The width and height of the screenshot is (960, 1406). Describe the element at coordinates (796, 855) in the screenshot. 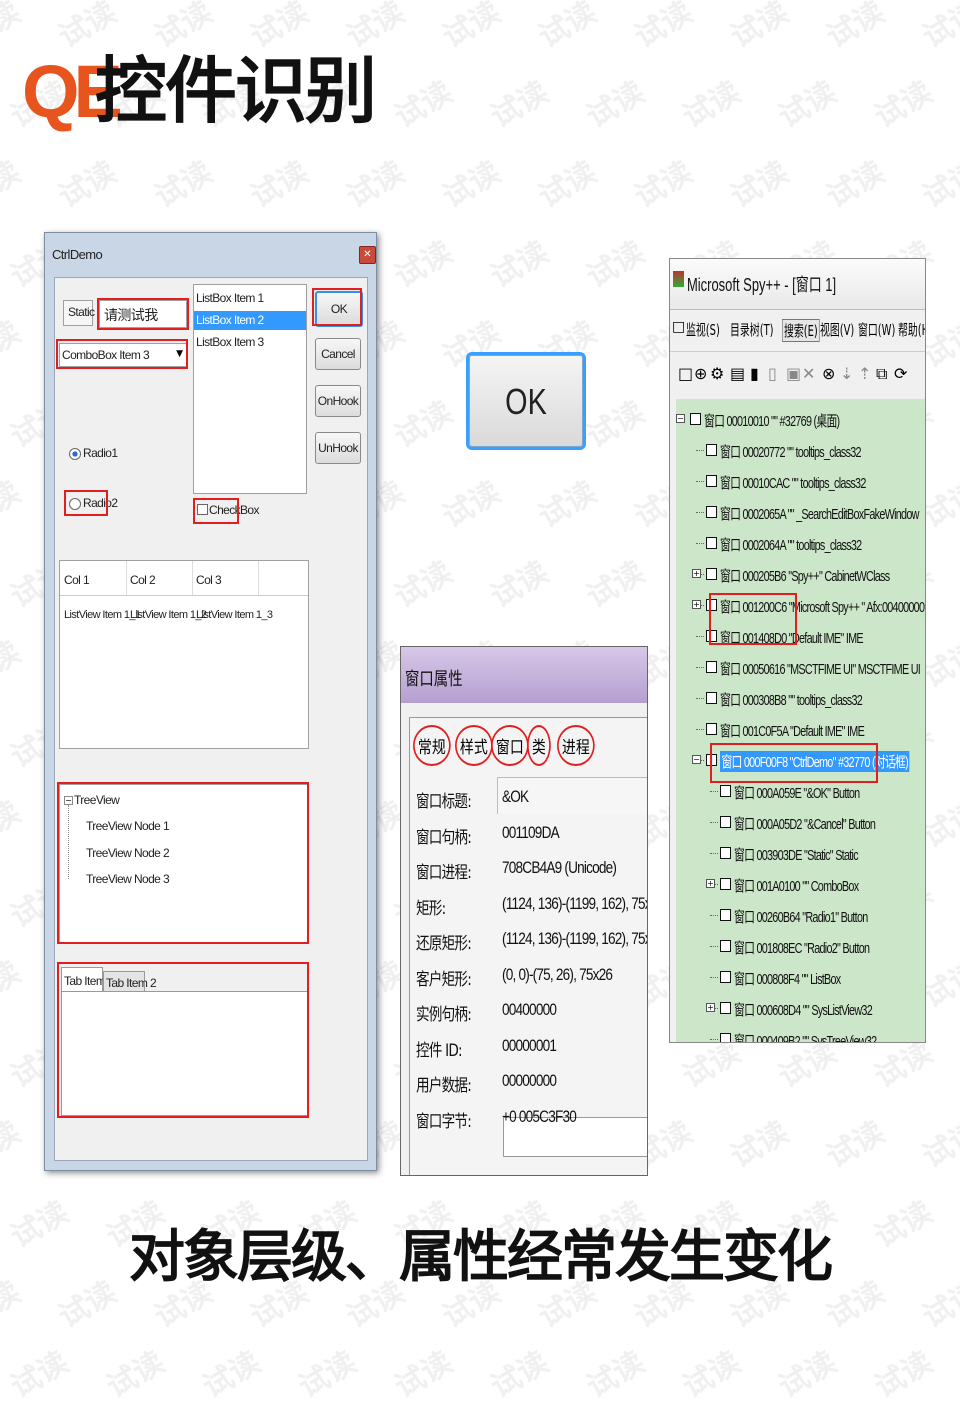

I see `tree-node-label: 窗口 003903DE "Static" Static` at that location.